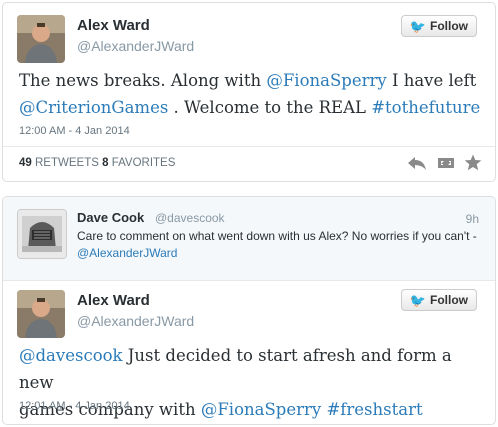 The width and height of the screenshot is (498, 427). Describe the element at coordinates (71, 355) in the screenshot. I see `mention-link: @davescook` at that location.